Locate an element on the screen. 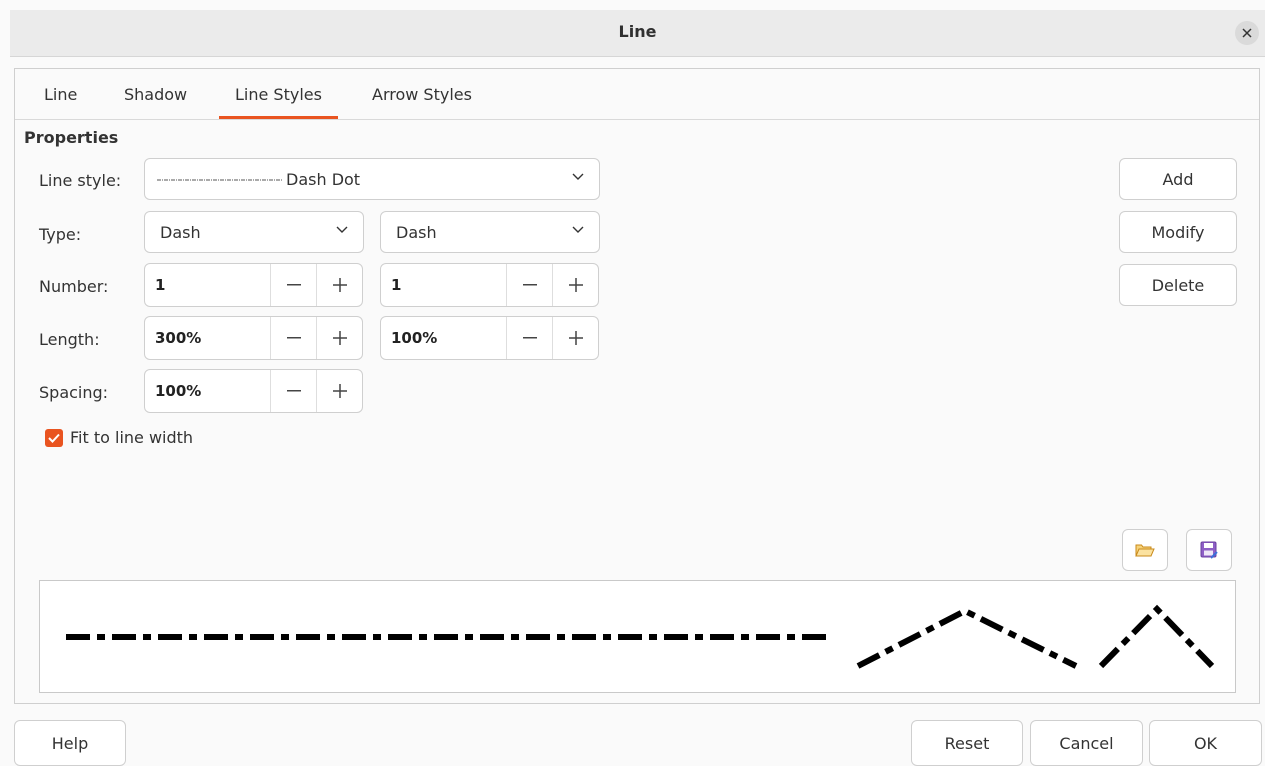 The height and width of the screenshot is (766, 1265). save-icon is located at coordinates (1209, 550).